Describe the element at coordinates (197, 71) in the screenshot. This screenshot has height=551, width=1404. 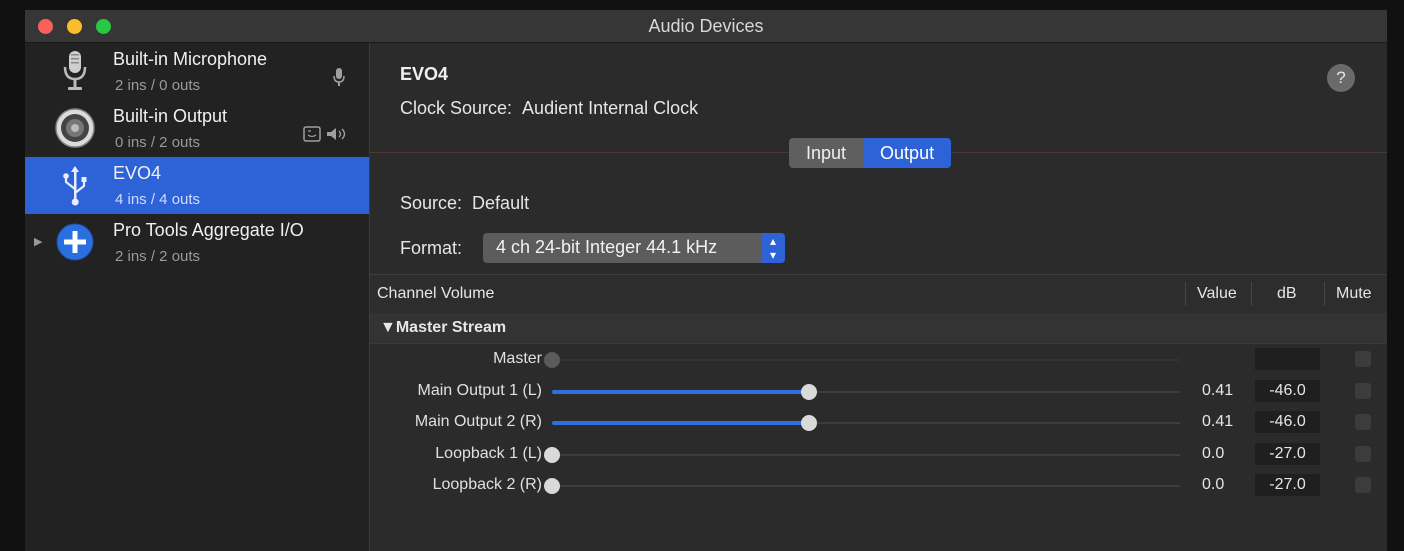
I see `device-item-built-in-microphone: Built-in Microphone 2 ins / 0 outs` at that location.